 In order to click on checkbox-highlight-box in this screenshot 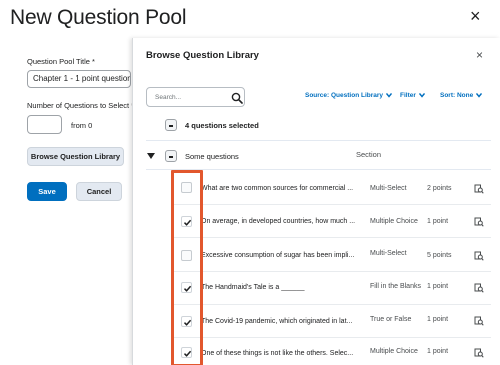, I will do `click(187, 267)`.